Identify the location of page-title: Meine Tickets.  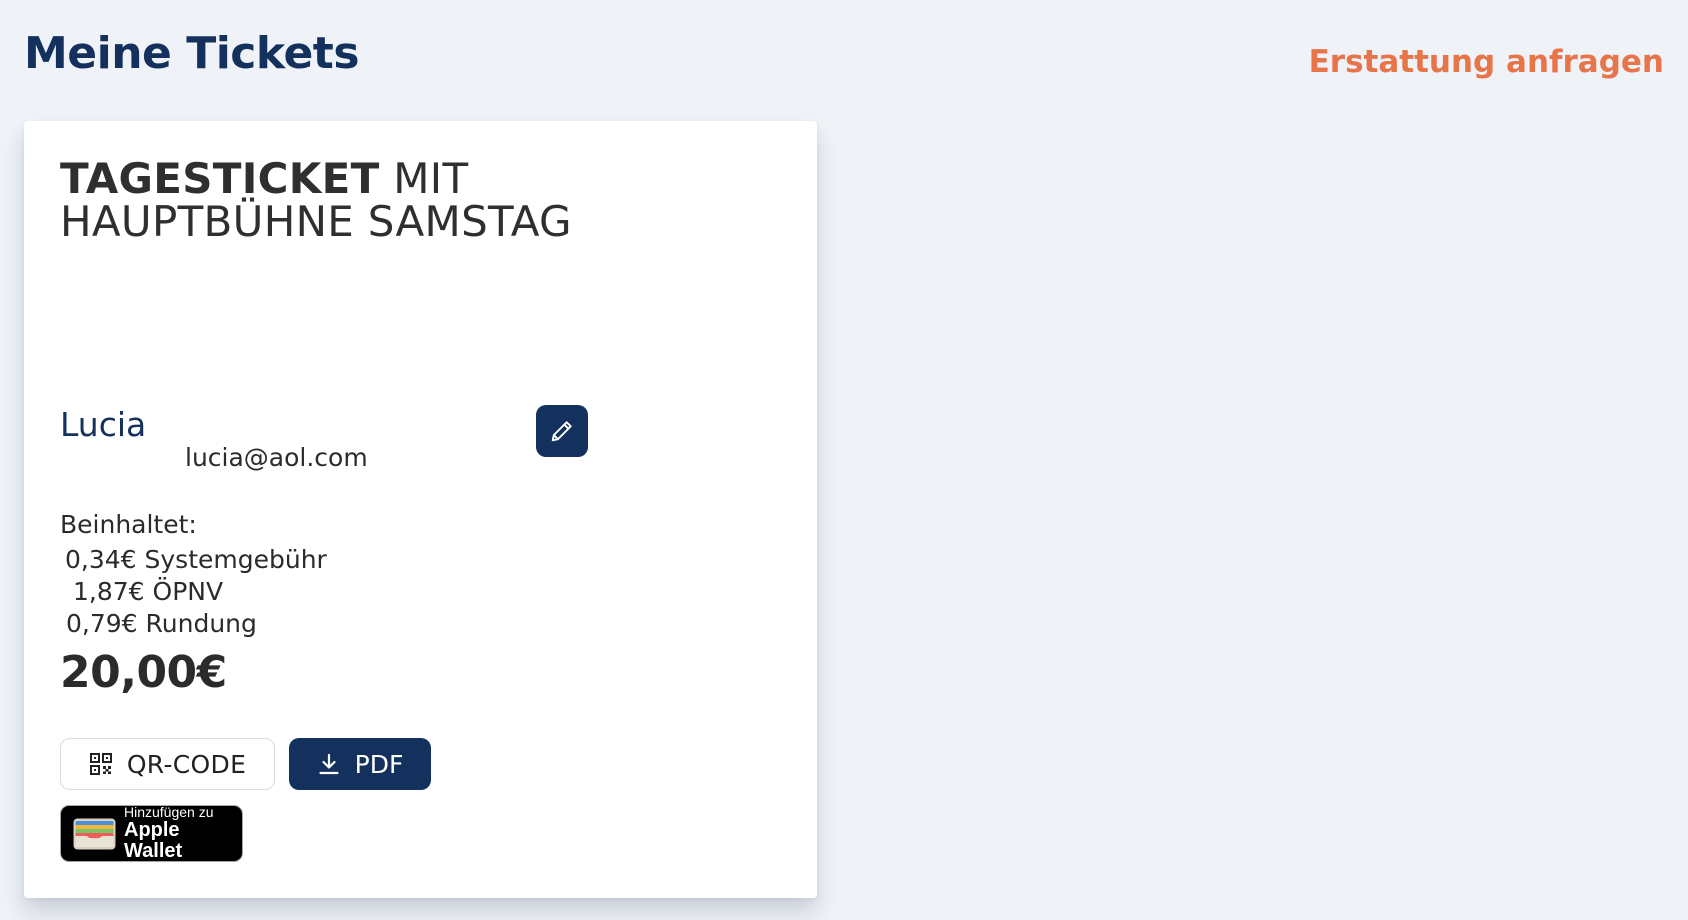
(192, 53).